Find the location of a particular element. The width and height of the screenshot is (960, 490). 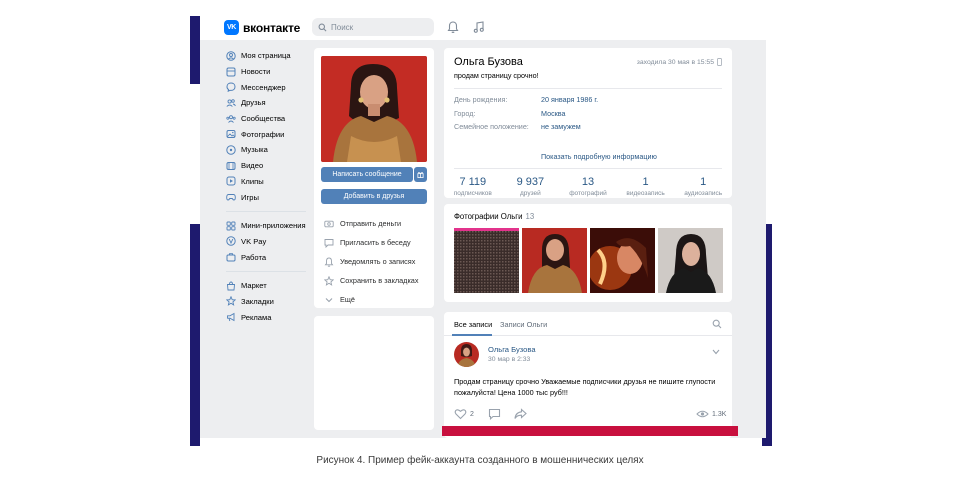

last-seen: заходила 30 мая в 15:55 is located at coordinates (679, 62).